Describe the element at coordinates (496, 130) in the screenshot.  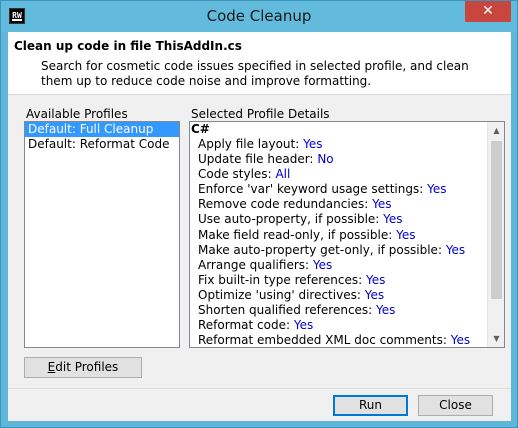
I see `scroll-up-arrow-icon: ▲` at that location.